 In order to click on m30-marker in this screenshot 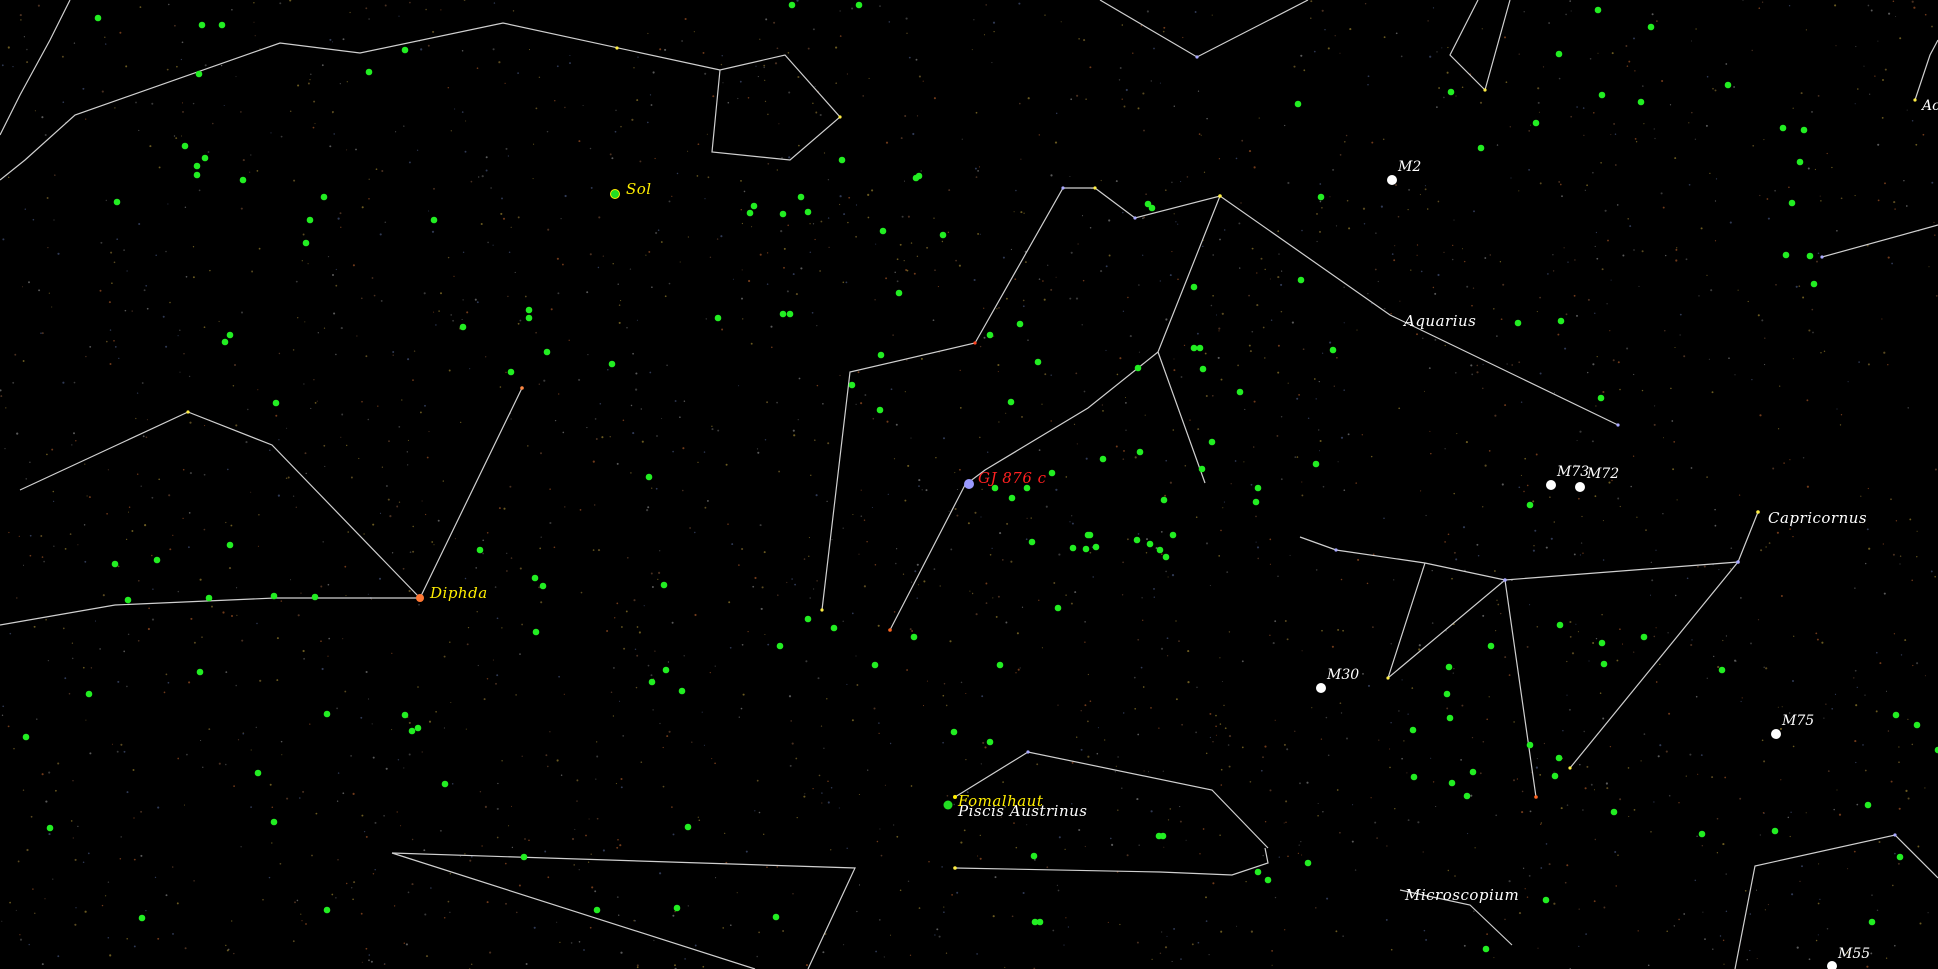, I will do `click(1321, 688)`.